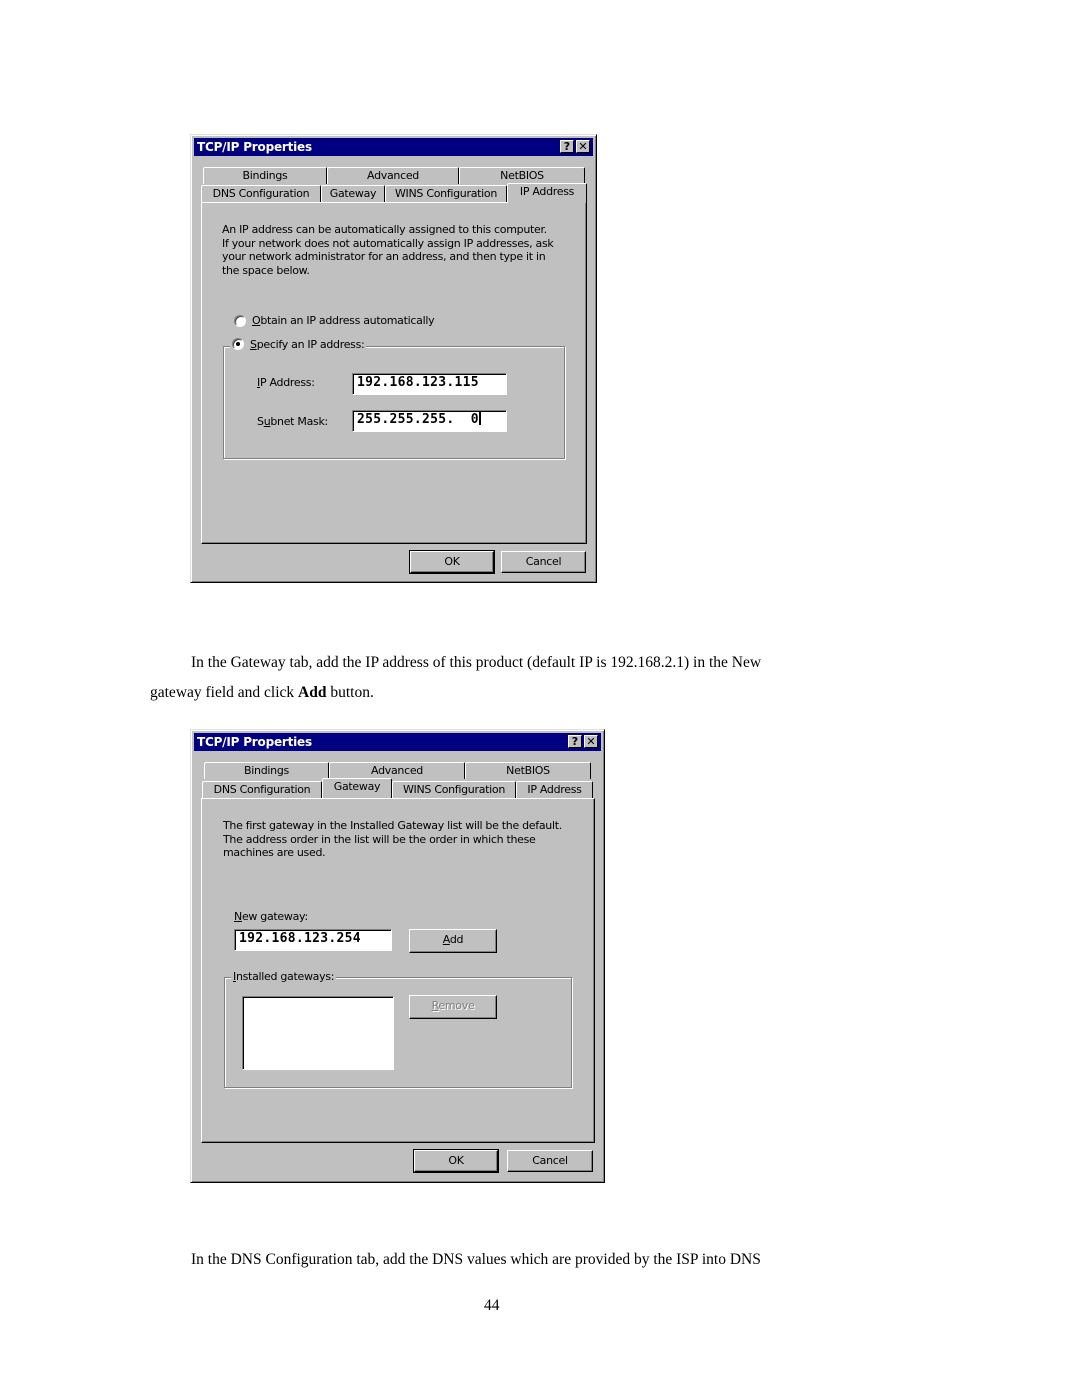  Describe the element at coordinates (456, 1005) in the screenshot. I see `button-label: emove` at that location.